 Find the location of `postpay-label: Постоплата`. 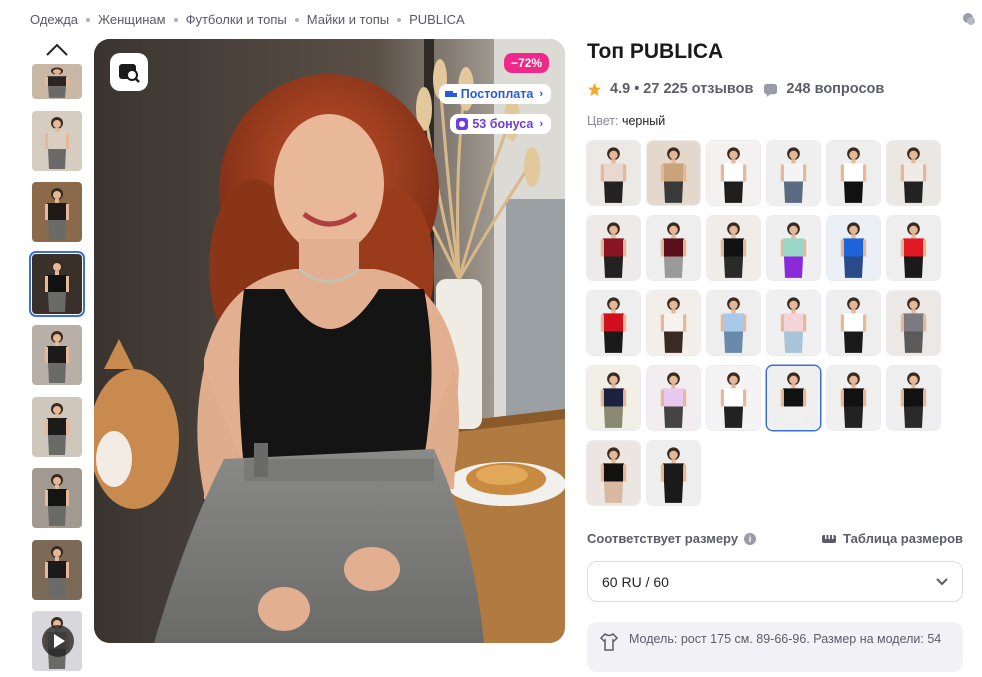

postpay-label: Постоплата is located at coordinates (497, 94).